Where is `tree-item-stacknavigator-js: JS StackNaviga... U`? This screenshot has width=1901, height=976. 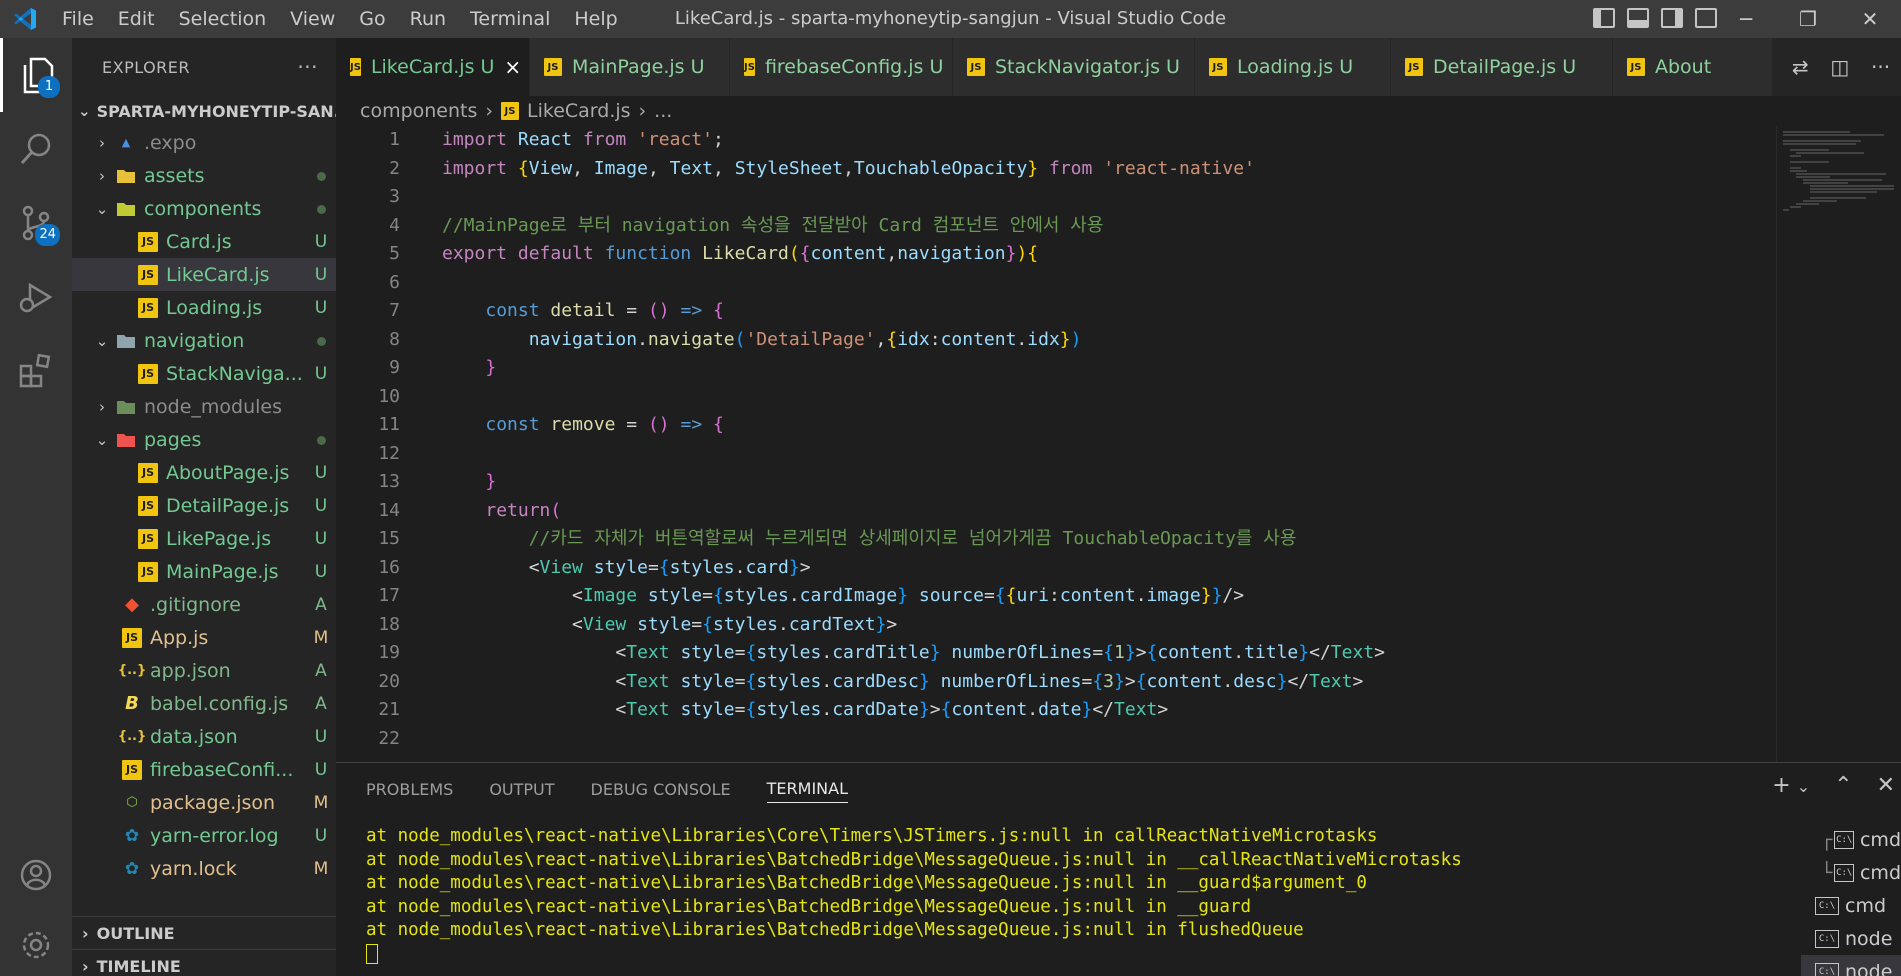 tree-item-stacknavigator-js: JS StackNaviga... U is located at coordinates (204, 373).